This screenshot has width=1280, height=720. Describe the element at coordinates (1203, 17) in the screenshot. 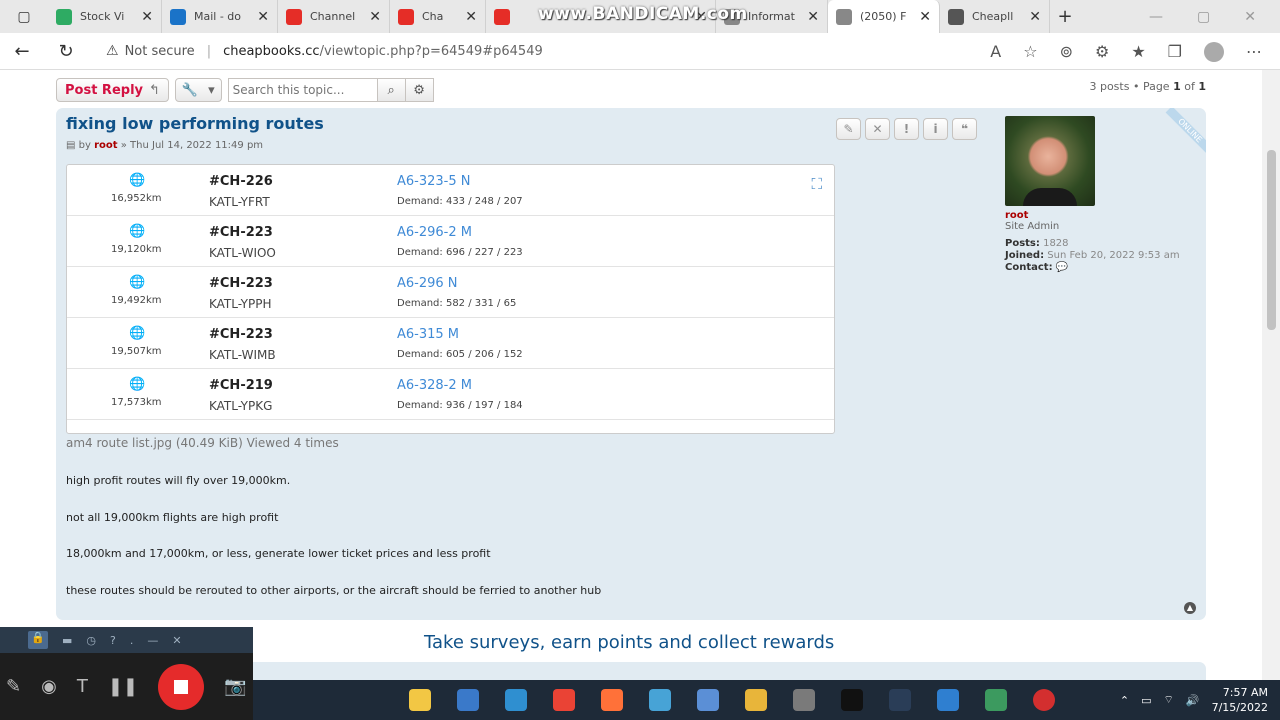

I see `maximize-icon: ▢` at that location.